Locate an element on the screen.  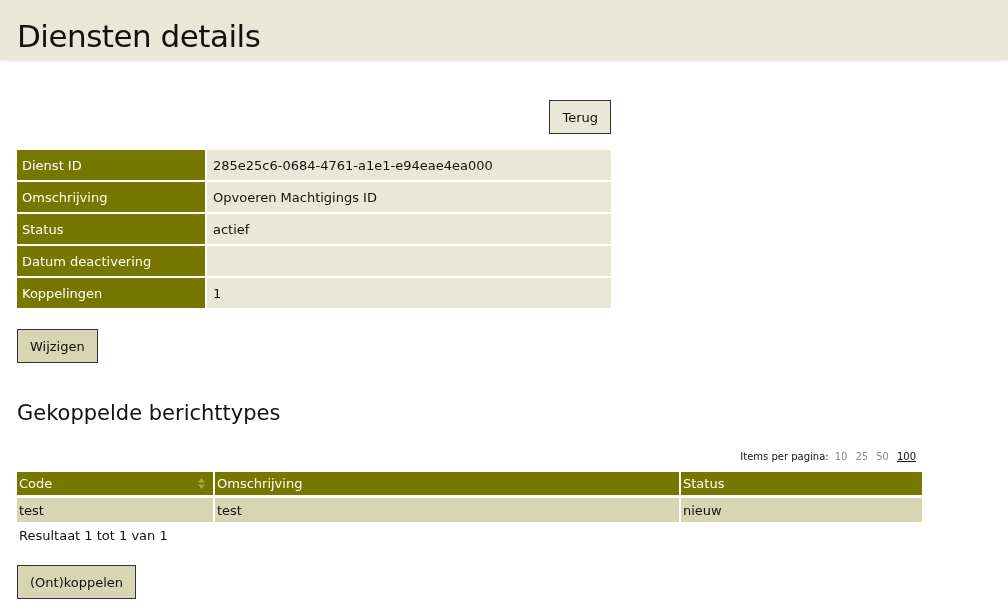
column-header: Omschrijving is located at coordinates (447, 483).